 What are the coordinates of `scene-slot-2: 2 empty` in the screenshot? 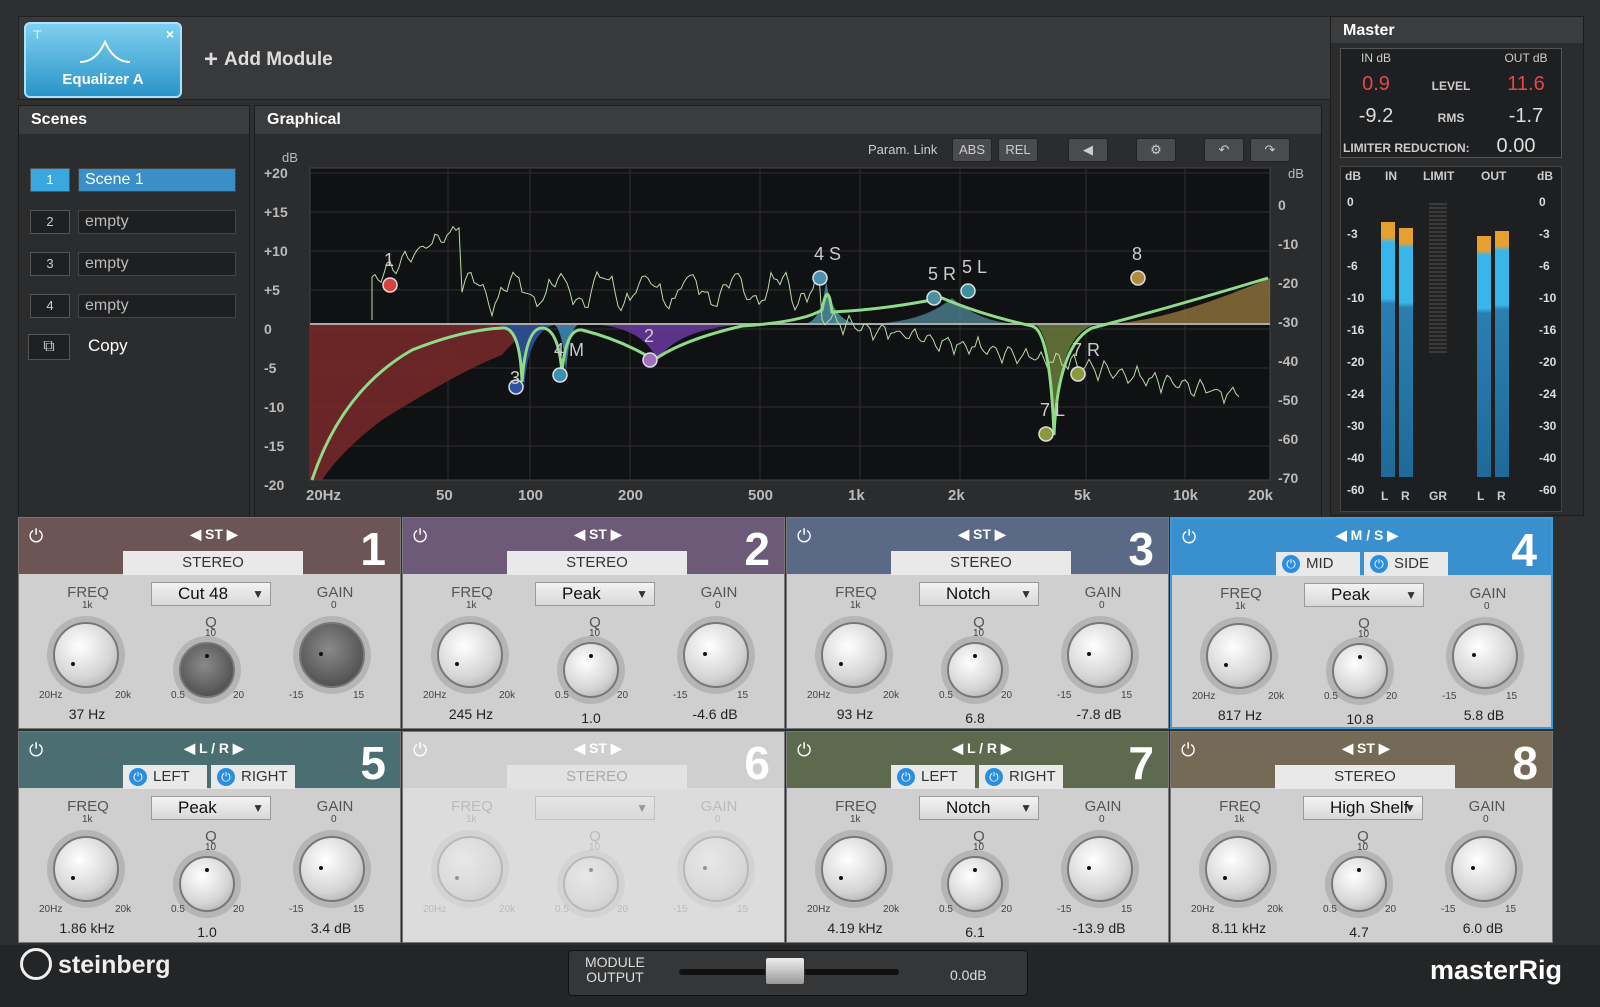 It's located at (133, 222).